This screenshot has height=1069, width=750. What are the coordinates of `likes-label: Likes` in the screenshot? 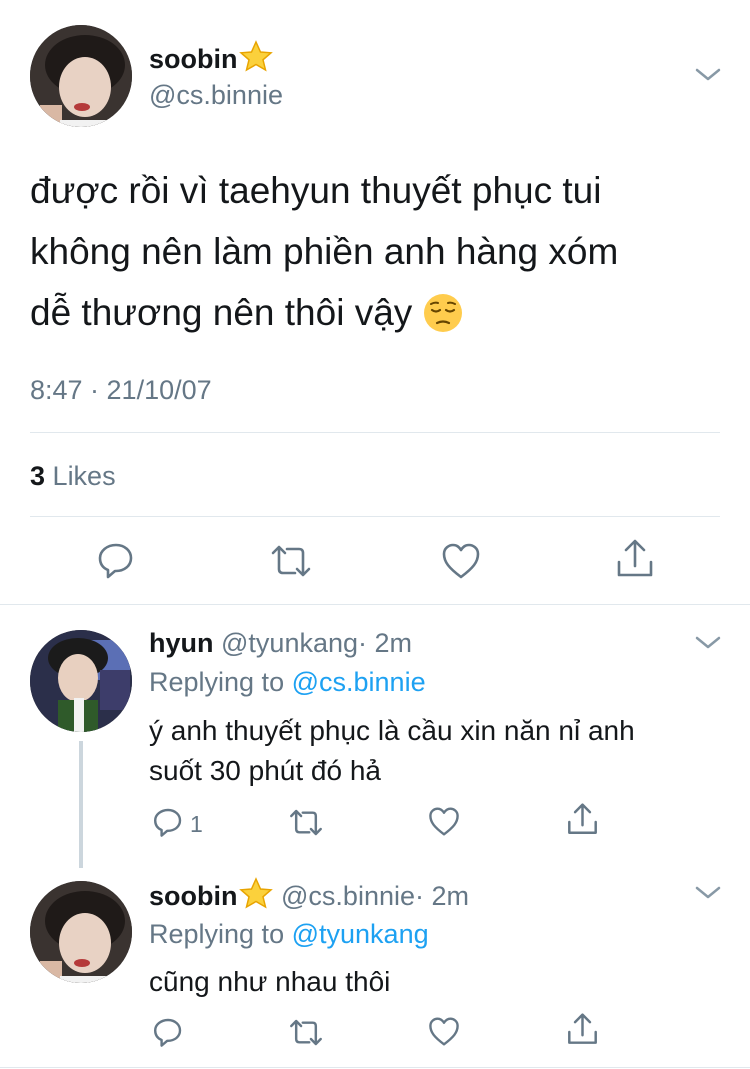 It's located at (84, 476).